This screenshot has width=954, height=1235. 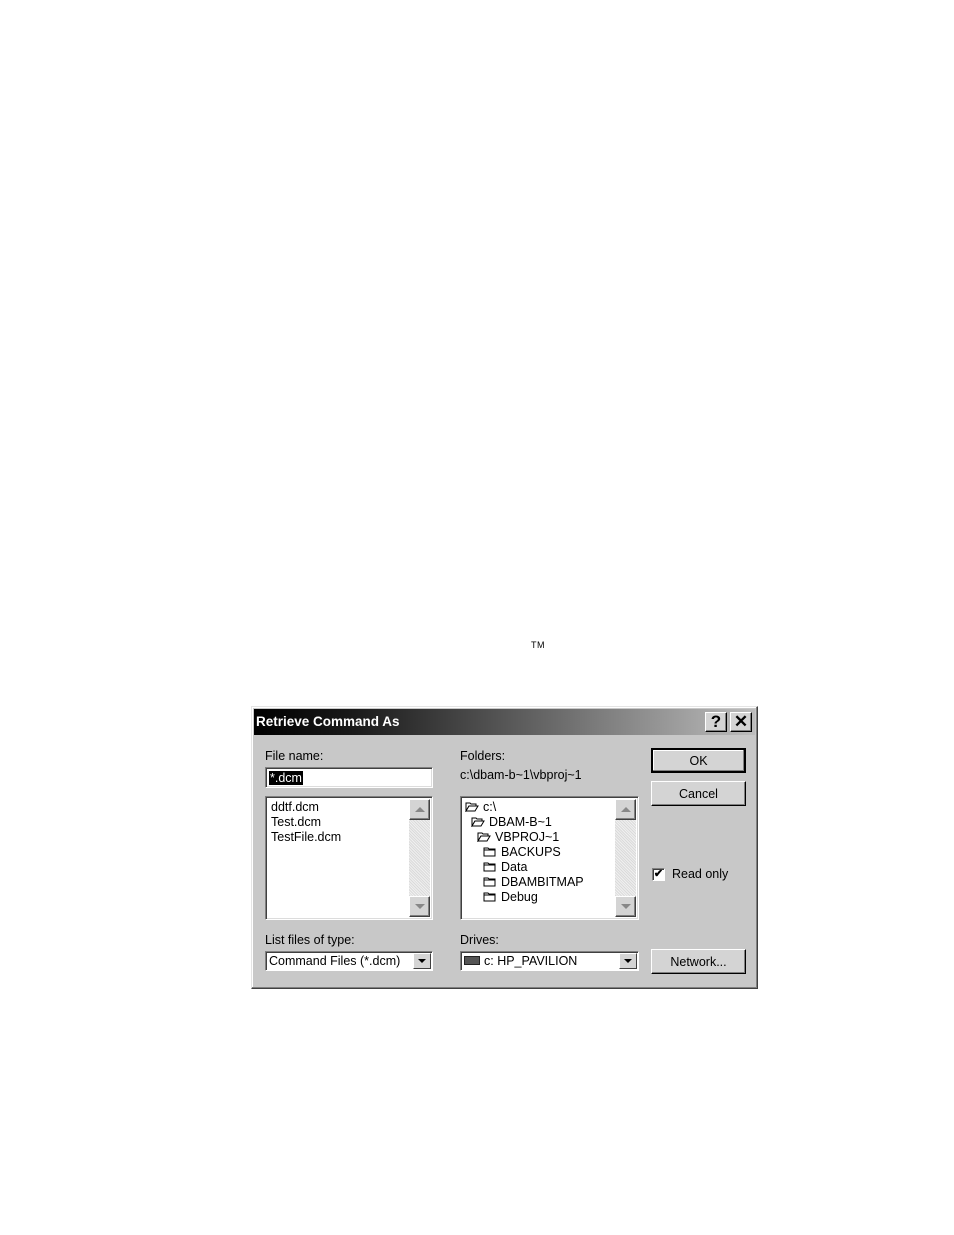 I want to click on cancel-button: Cancel, so click(x=698, y=793).